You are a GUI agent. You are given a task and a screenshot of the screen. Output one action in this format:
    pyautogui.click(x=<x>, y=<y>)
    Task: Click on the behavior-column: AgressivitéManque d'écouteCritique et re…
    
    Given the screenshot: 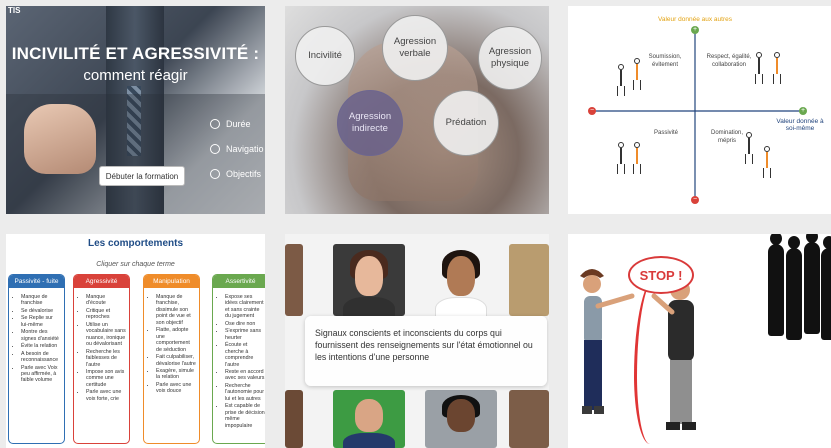 What is the action you would take?
    pyautogui.click(x=101, y=359)
    